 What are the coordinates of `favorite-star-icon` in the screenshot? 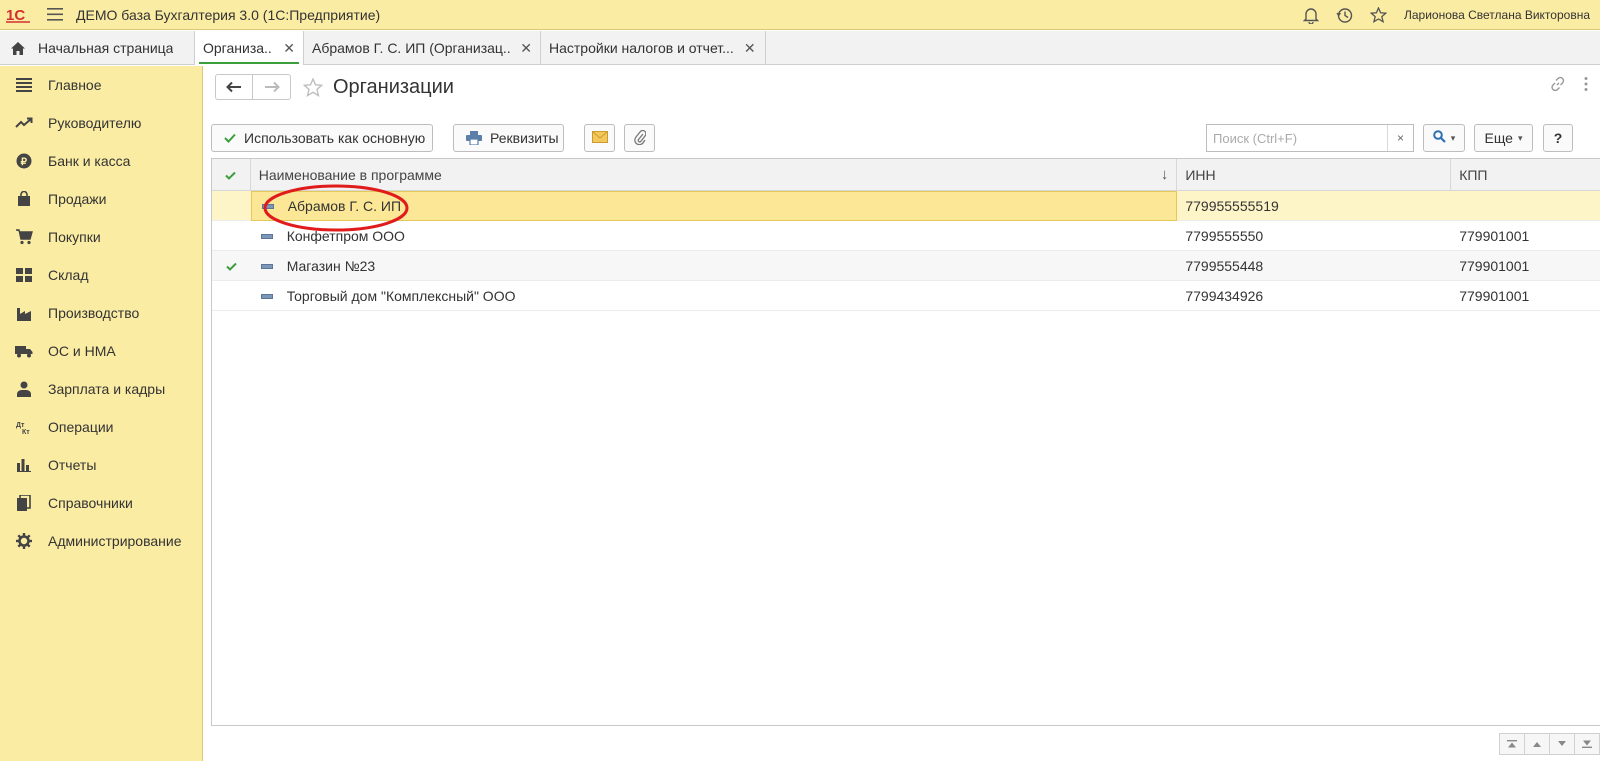 It's located at (313, 87).